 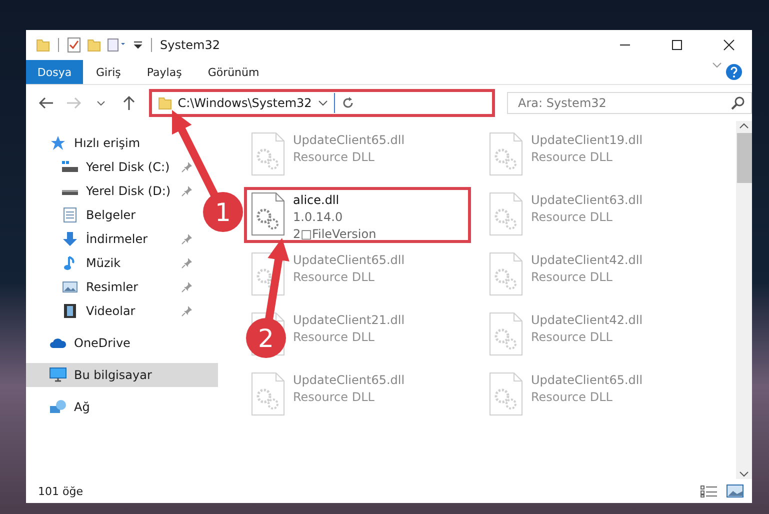 What do you see at coordinates (89, 239) in the screenshot?
I see `sidebar-item: İndirmeler` at bounding box center [89, 239].